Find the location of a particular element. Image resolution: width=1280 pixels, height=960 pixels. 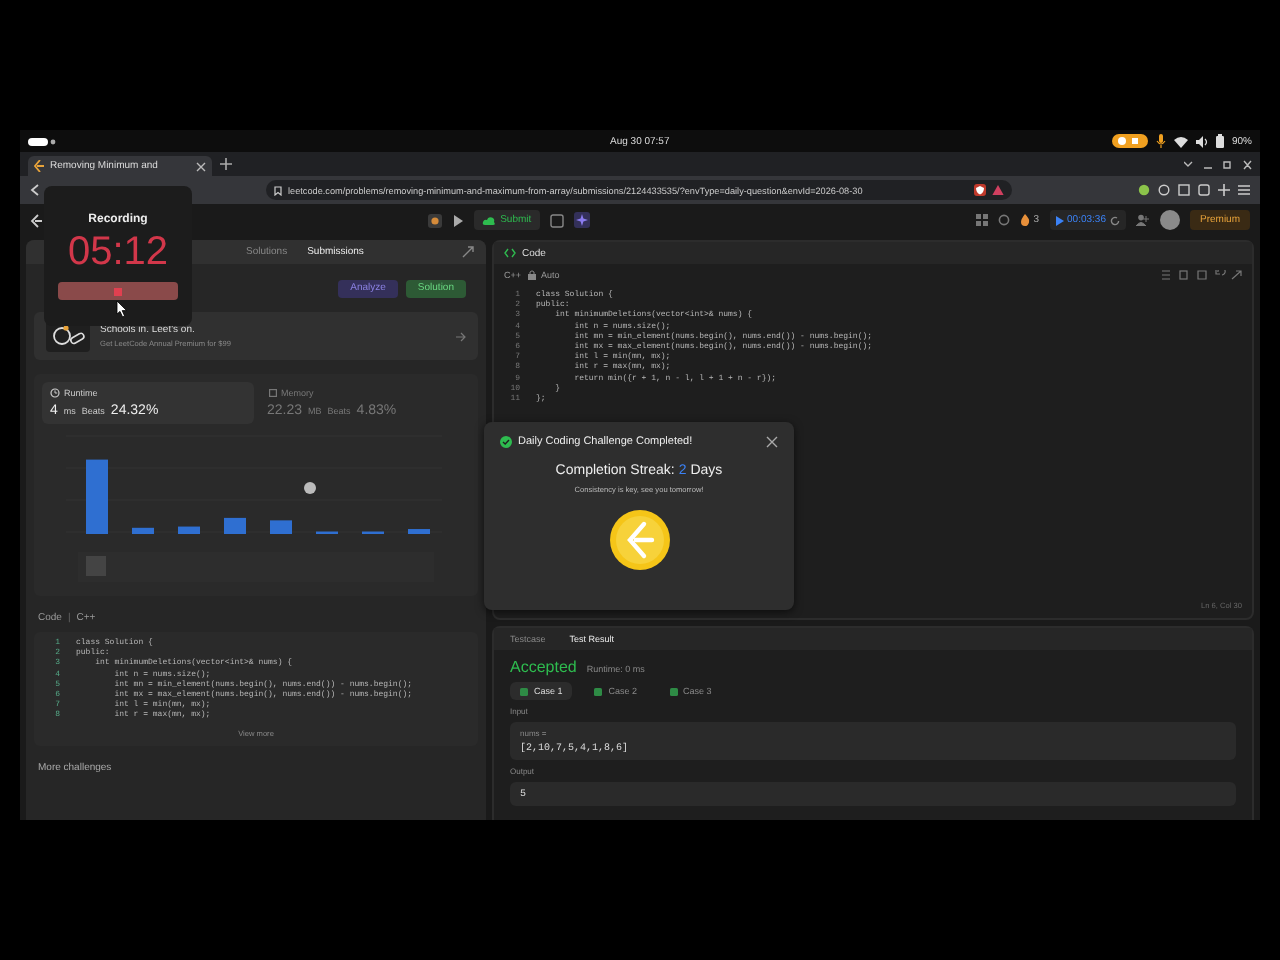

mouse-pointer-icon is located at coordinates (122, 309).